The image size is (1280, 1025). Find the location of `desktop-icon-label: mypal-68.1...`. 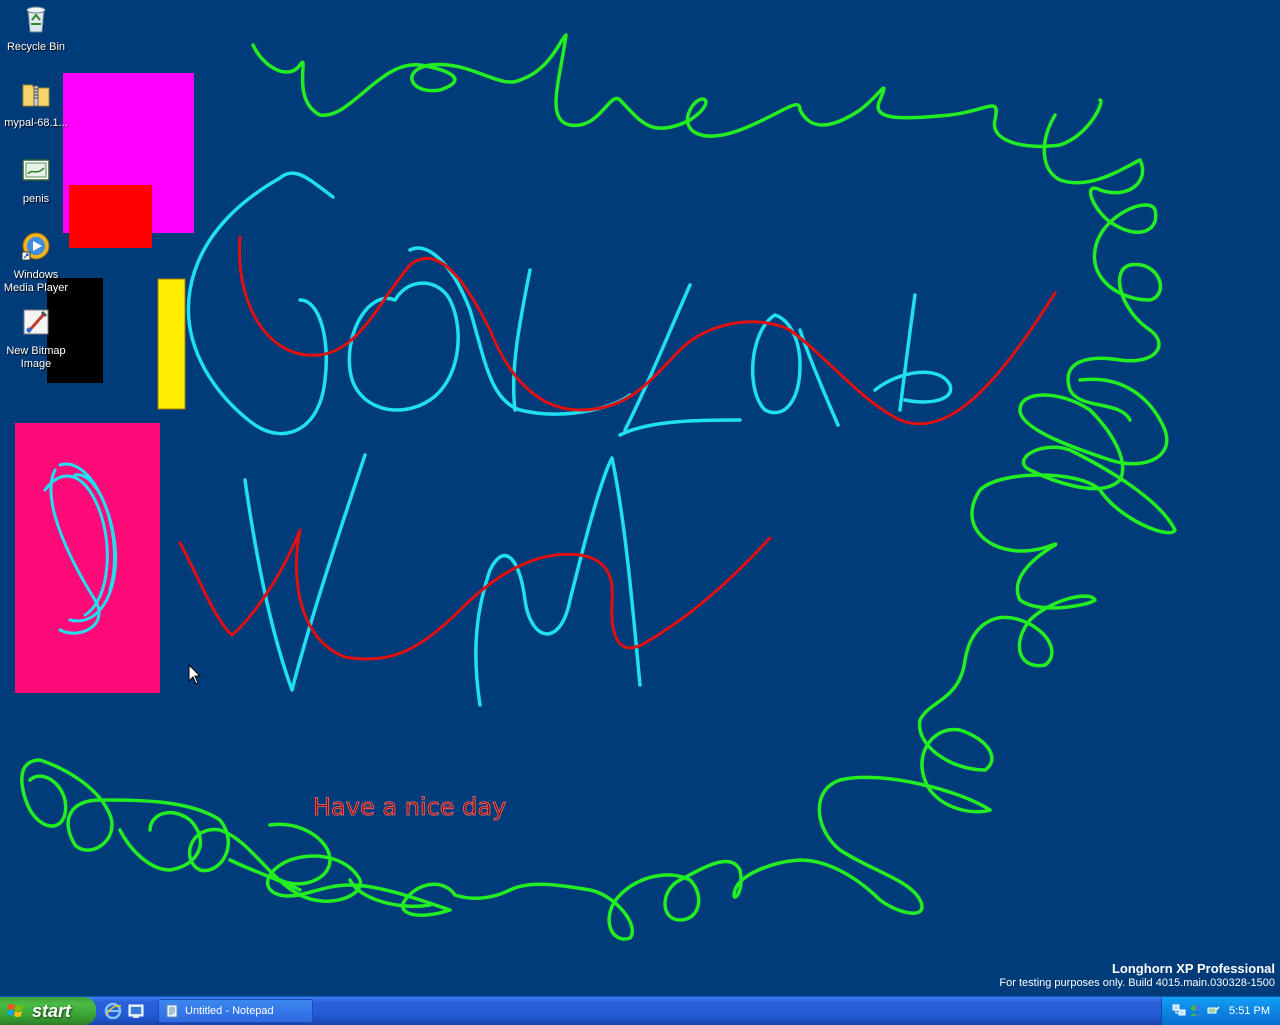

desktop-icon-label: mypal-68.1... is located at coordinates (36, 123).